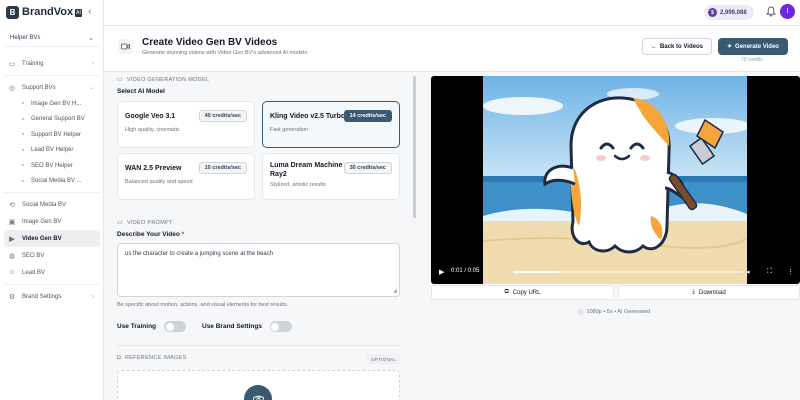 The width and height of the screenshot is (800, 400). Describe the element at coordinates (258, 397) in the screenshot. I see `camera-icon-svg` at that location.